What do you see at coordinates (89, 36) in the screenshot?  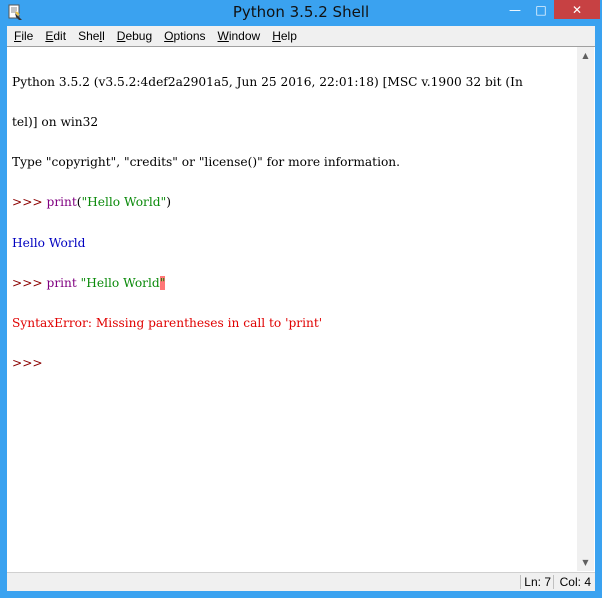 I see `menu-label: She` at bounding box center [89, 36].